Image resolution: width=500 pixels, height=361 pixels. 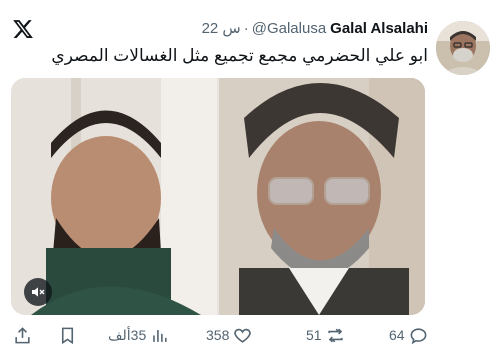 I want to click on share-icon, so click(x=22, y=334).